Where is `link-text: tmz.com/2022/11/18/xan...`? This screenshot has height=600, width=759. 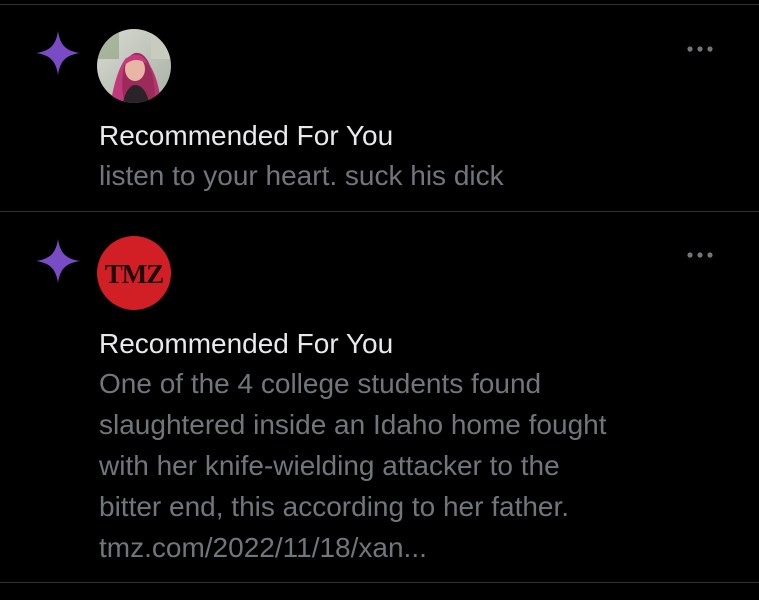 link-text: tmz.com/2022/11/18/xan... is located at coordinates (399, 547).